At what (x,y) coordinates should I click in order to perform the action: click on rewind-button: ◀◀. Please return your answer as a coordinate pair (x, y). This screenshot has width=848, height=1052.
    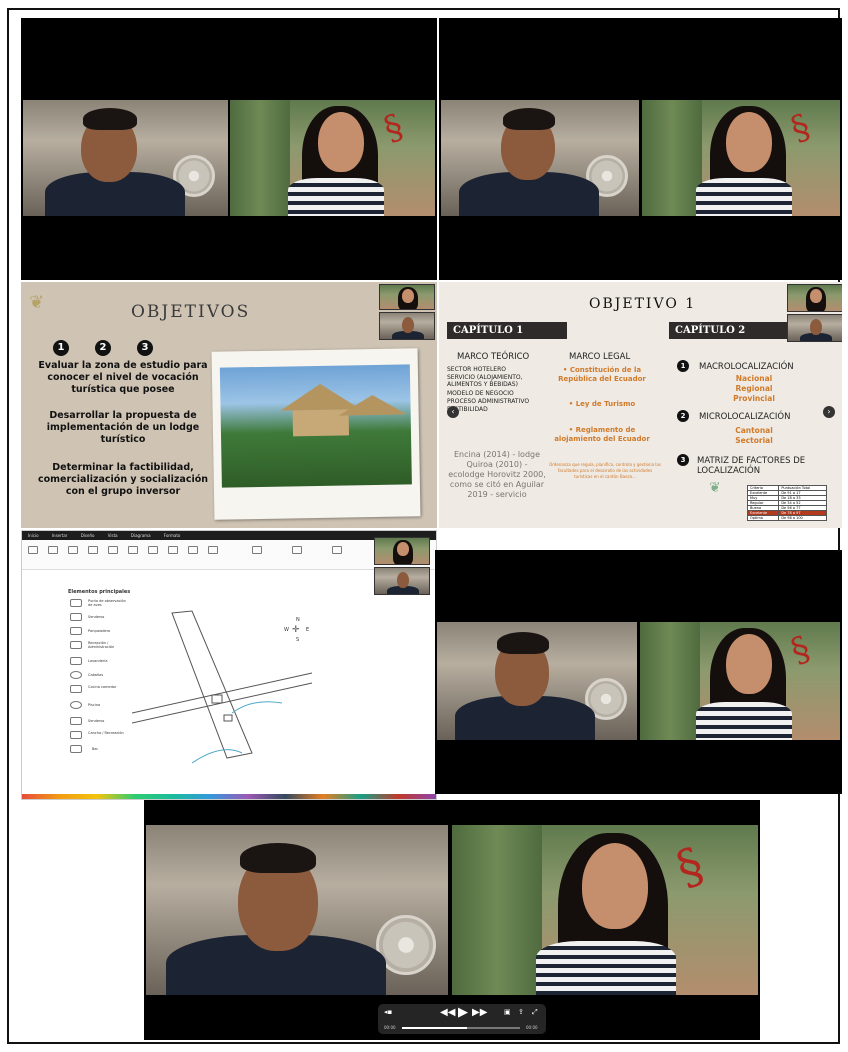
    Looking at the image, I should click on (447, 1012).